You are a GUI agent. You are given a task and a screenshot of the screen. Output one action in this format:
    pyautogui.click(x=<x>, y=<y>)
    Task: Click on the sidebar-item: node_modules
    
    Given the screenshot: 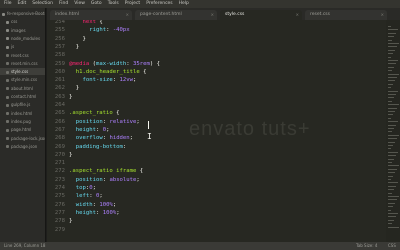 What is the action you would take?
    pyautogui.click(x=22, y=38)
    